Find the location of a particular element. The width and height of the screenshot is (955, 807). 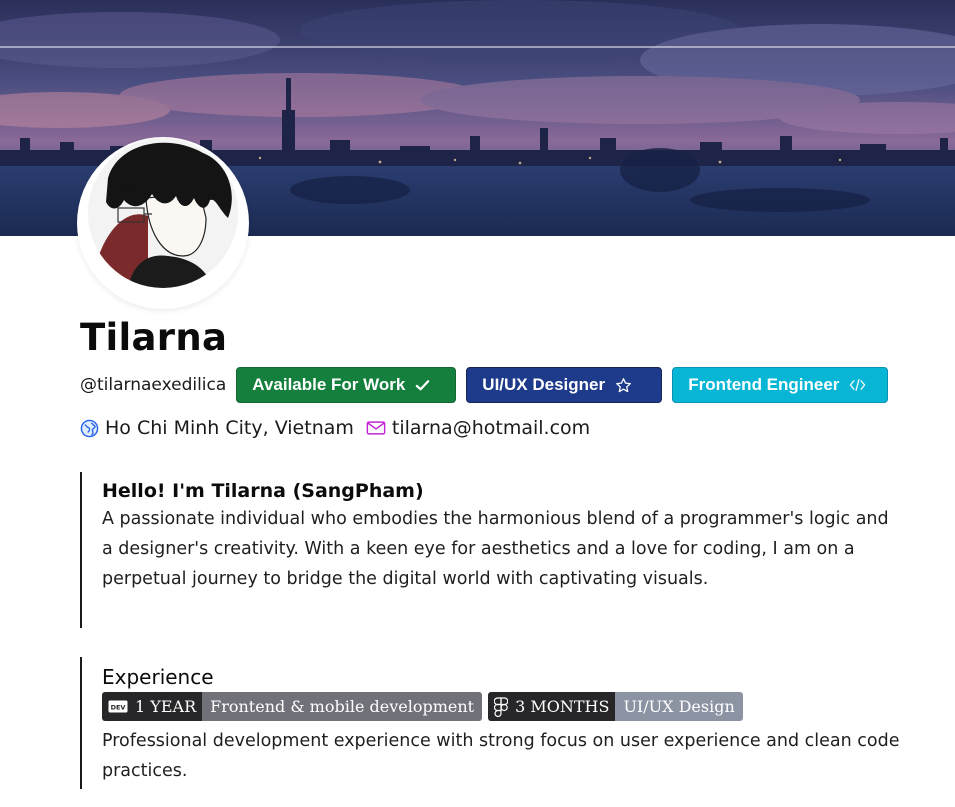

experience-tag-figma: 3 MONTHS UI/UX Design is located at coordinates (615, 706).